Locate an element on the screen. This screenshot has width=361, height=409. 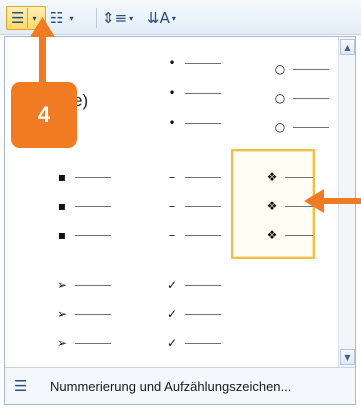
chevron-up-icon: ▲ is located at coordinates (347, 47).